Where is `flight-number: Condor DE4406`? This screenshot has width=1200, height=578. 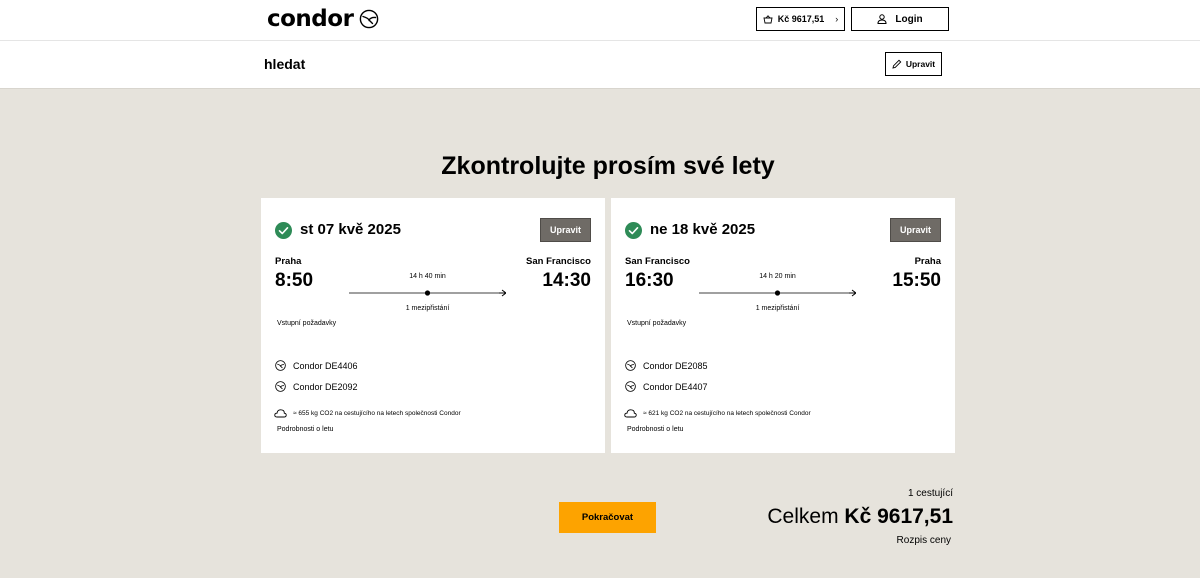 flight-number: Condor DE4406 is located at coordinates (325, 365).